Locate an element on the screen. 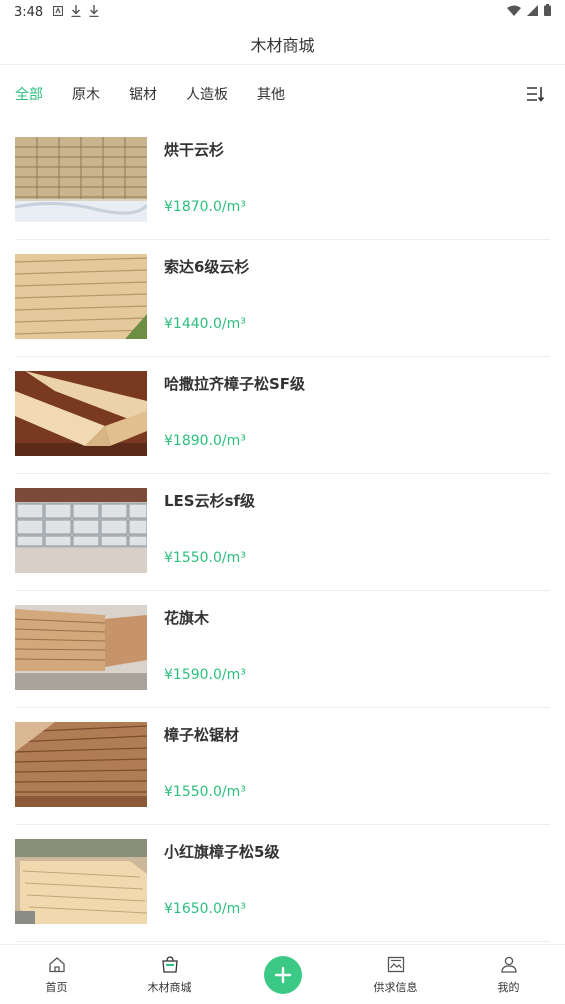  tab-all: 全部 is located at coordinates (29, 94).